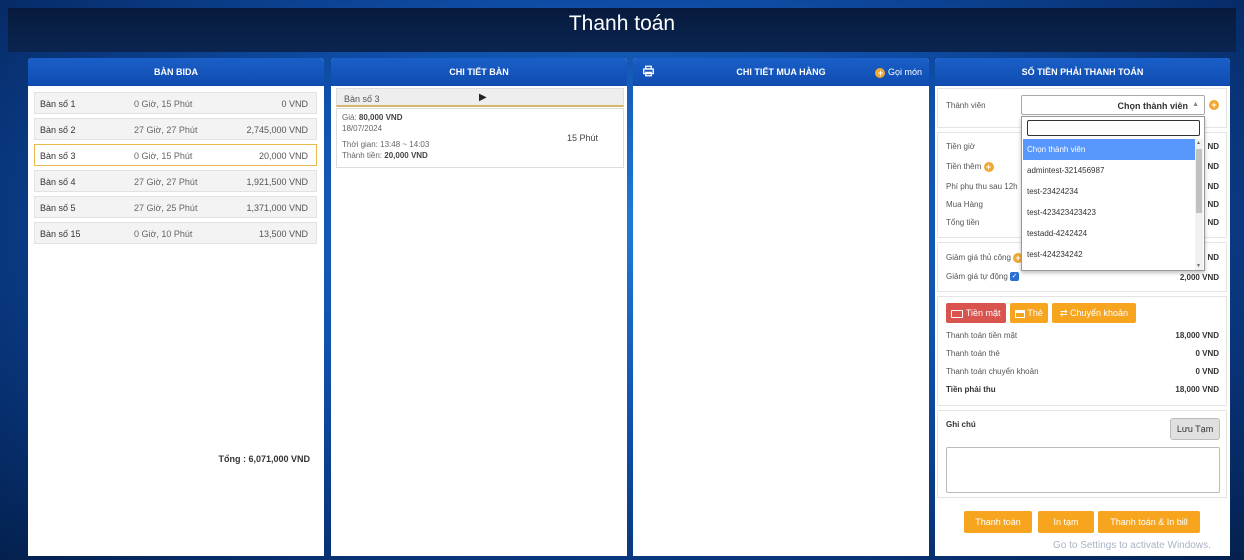 The width and height of the screenshot is (1244, 560). Describe the element at coordinates (1214, 105) in the screenshot. I see `add-member-icon: +` at that location.